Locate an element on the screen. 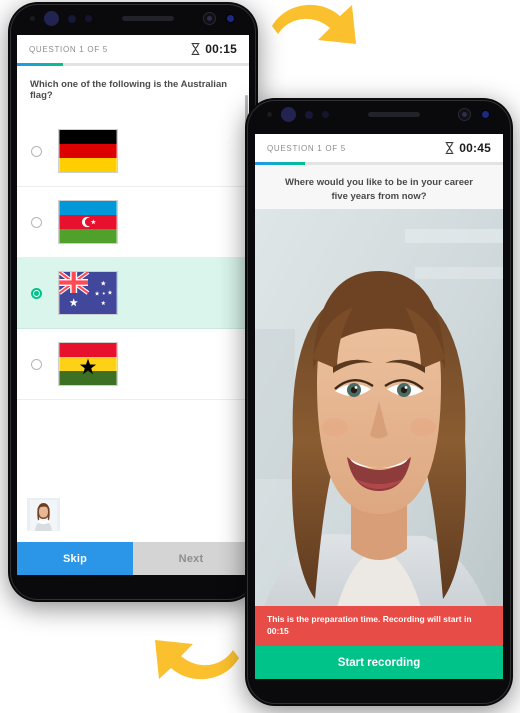 The image size is (520, 713). quiz-action-bar: Skip Next is located at coordinates (133, 558).